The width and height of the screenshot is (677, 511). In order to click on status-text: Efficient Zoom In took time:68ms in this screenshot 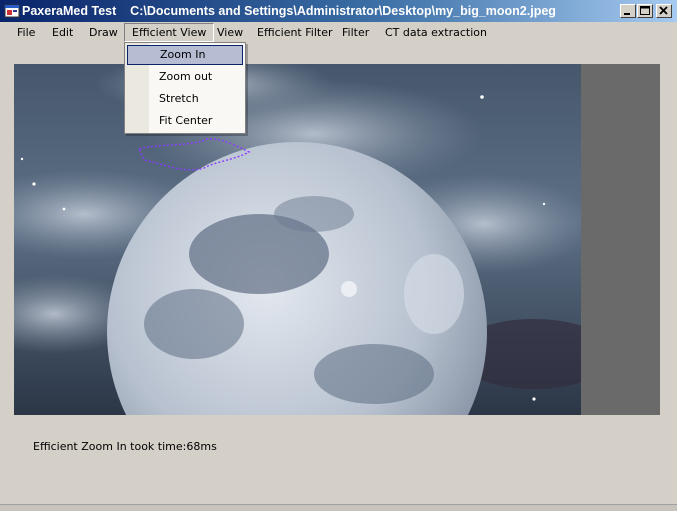, I will do `click(125, 446)`.